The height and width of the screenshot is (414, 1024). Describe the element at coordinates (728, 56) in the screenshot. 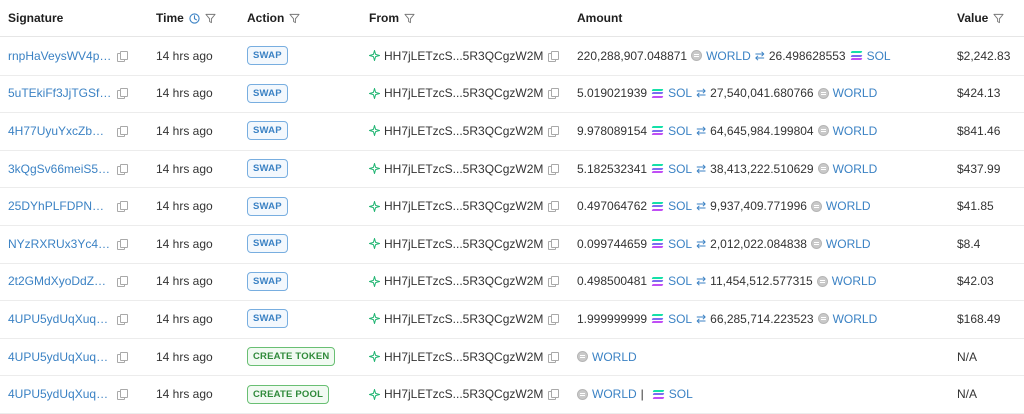

I see `token-in-link: WORLD` at that location.